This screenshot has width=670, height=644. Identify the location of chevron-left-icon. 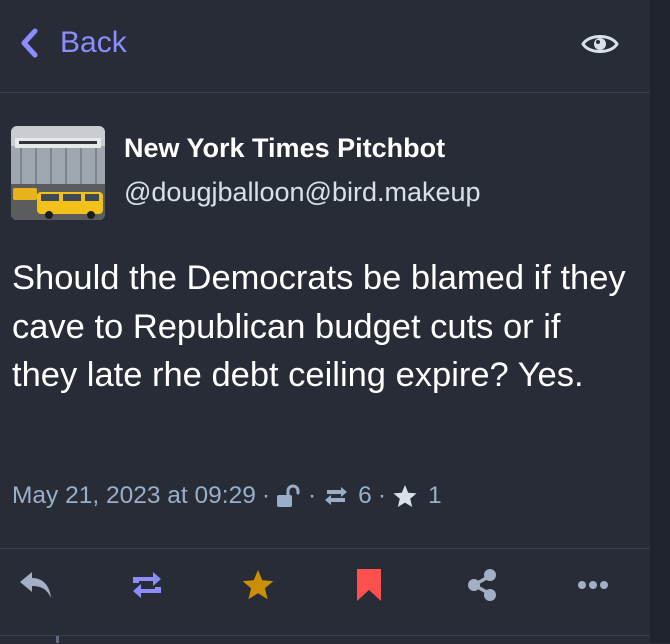
(29, 43).